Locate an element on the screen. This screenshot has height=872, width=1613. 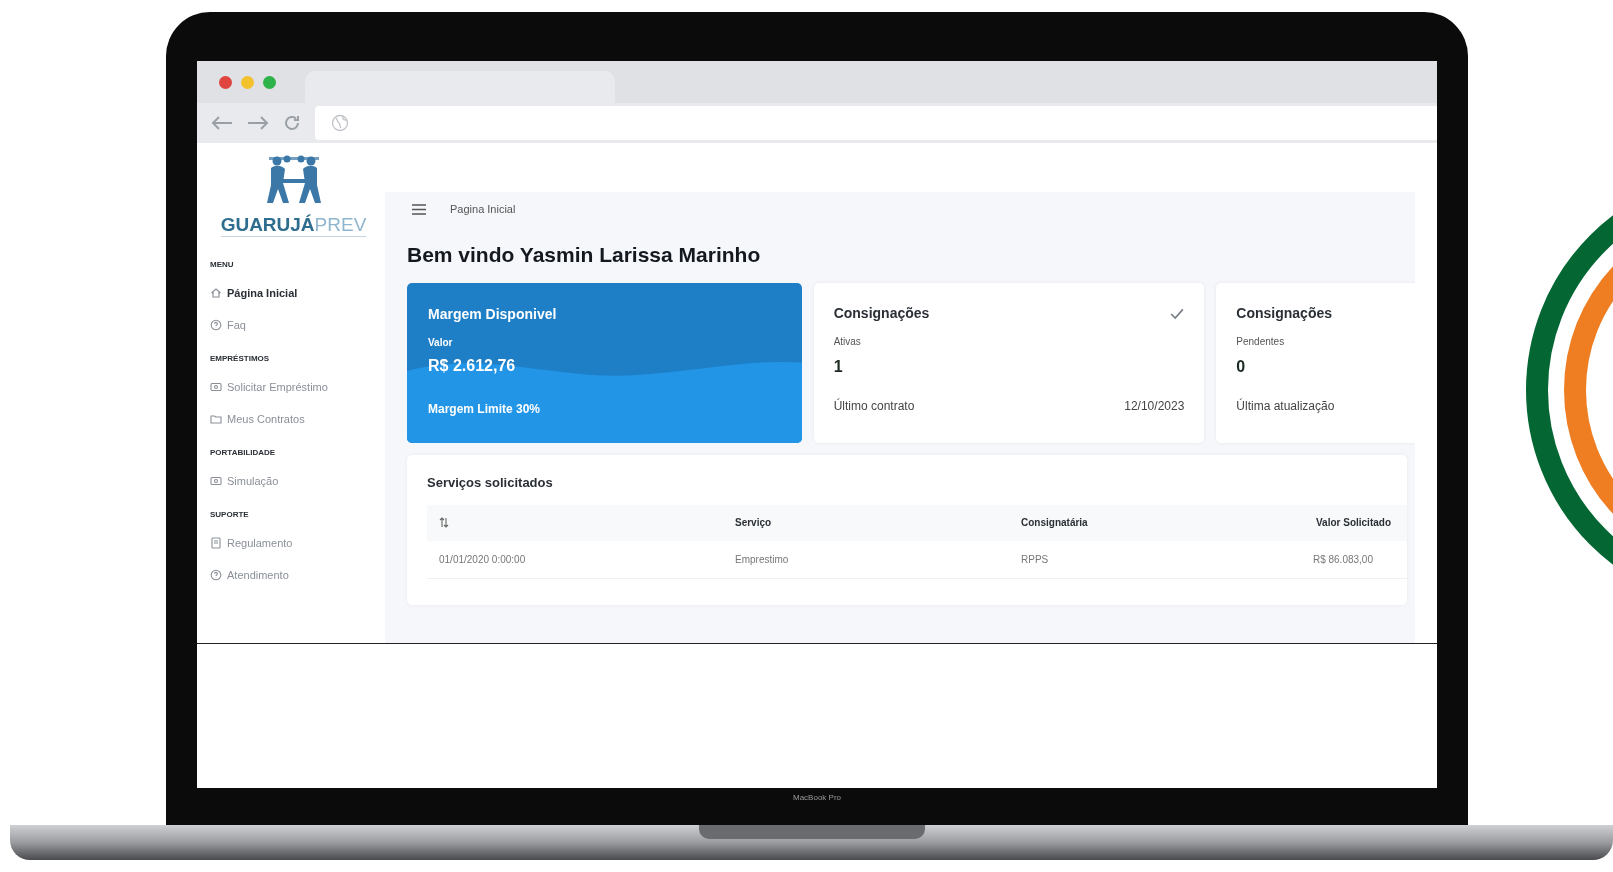
margin-value: R$ 2.612,76 is located at coordinates (472, 366).